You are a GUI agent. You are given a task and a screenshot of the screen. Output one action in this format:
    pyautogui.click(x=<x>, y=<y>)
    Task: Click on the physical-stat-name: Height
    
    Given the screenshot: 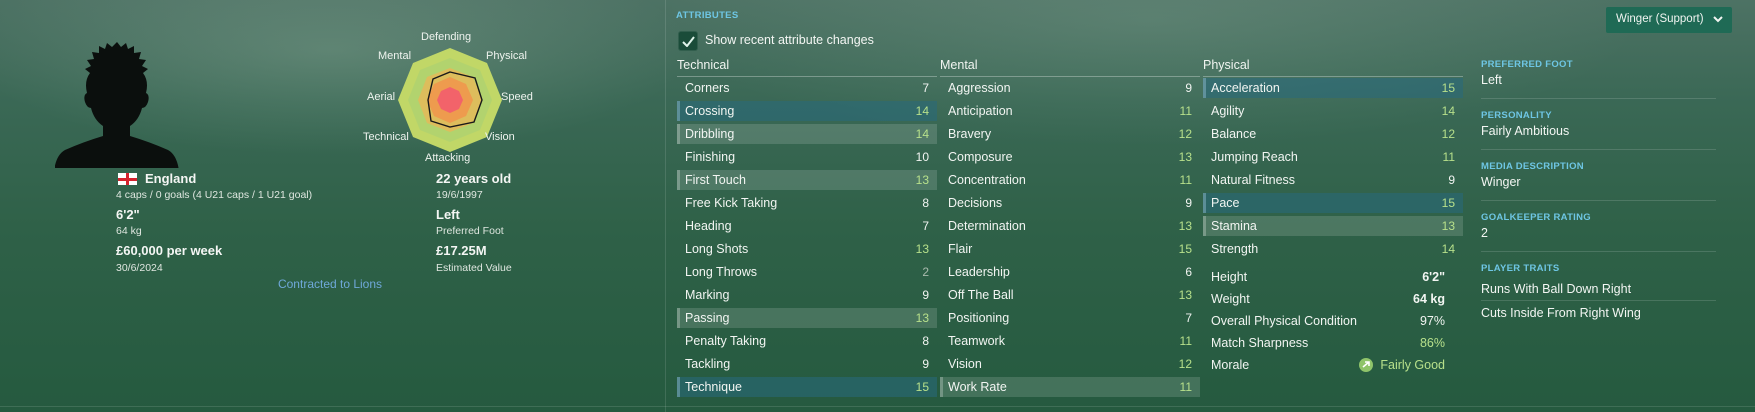 What is the action you would take?
    pyautogui.click(x=1229, y=277)
    